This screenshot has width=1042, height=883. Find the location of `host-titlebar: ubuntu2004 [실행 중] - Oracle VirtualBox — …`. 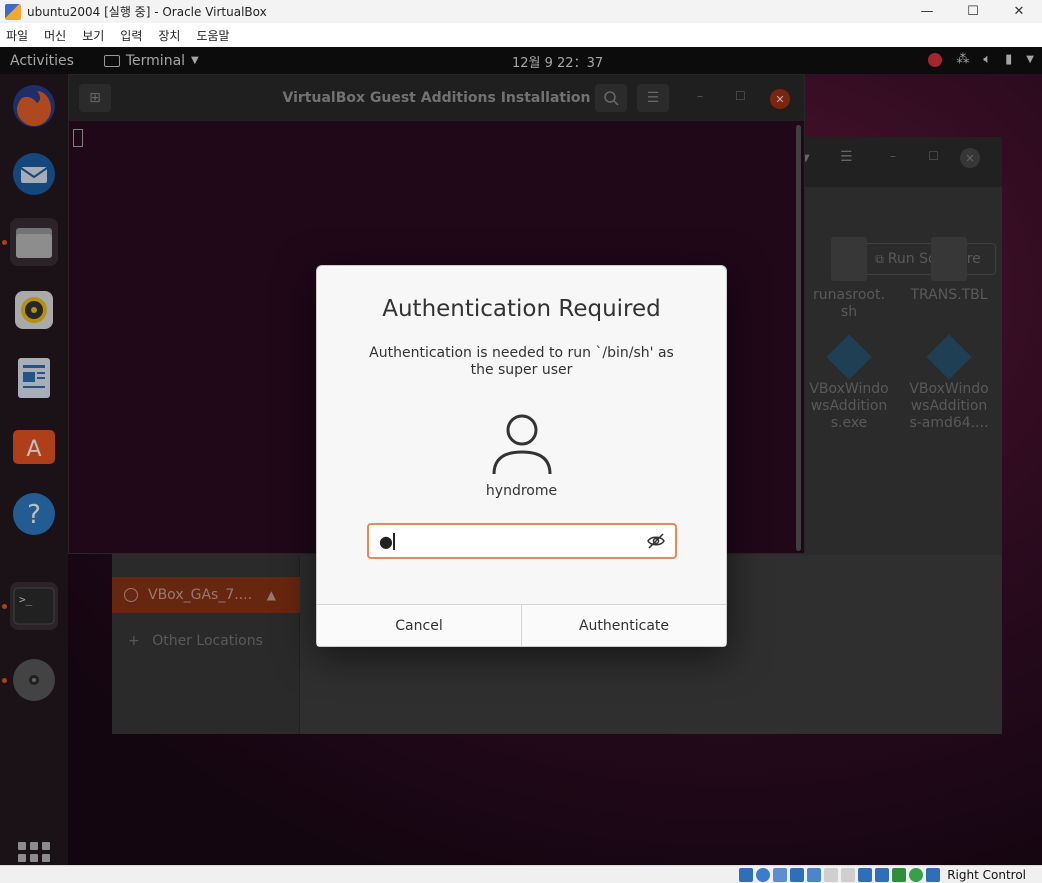

host-titlebar: ubuntu2004 [실행 중] - Oracle VirtualBox — … is located at coordinates (521, 11).